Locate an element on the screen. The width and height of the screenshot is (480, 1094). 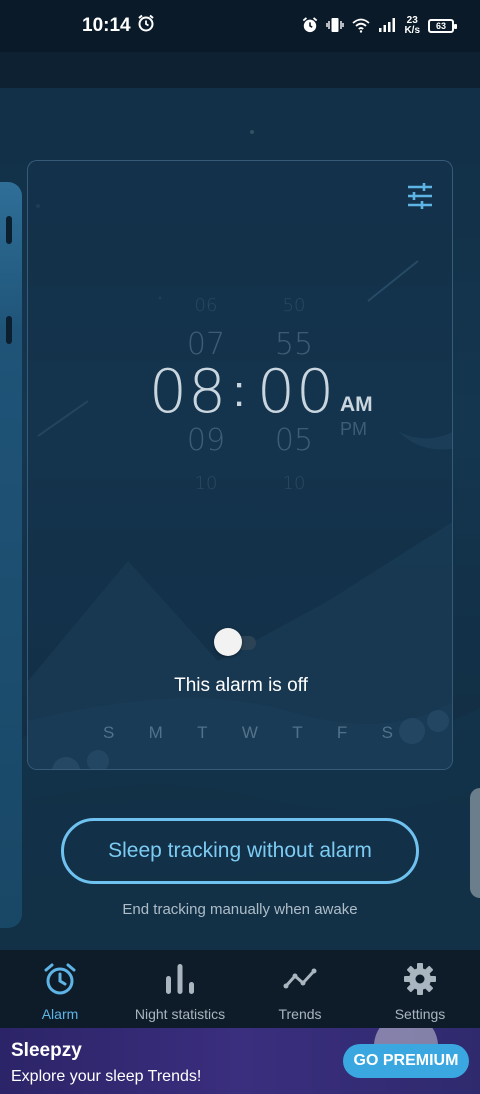
net-speed: 23 K/s is located at coordinates (412, 26).